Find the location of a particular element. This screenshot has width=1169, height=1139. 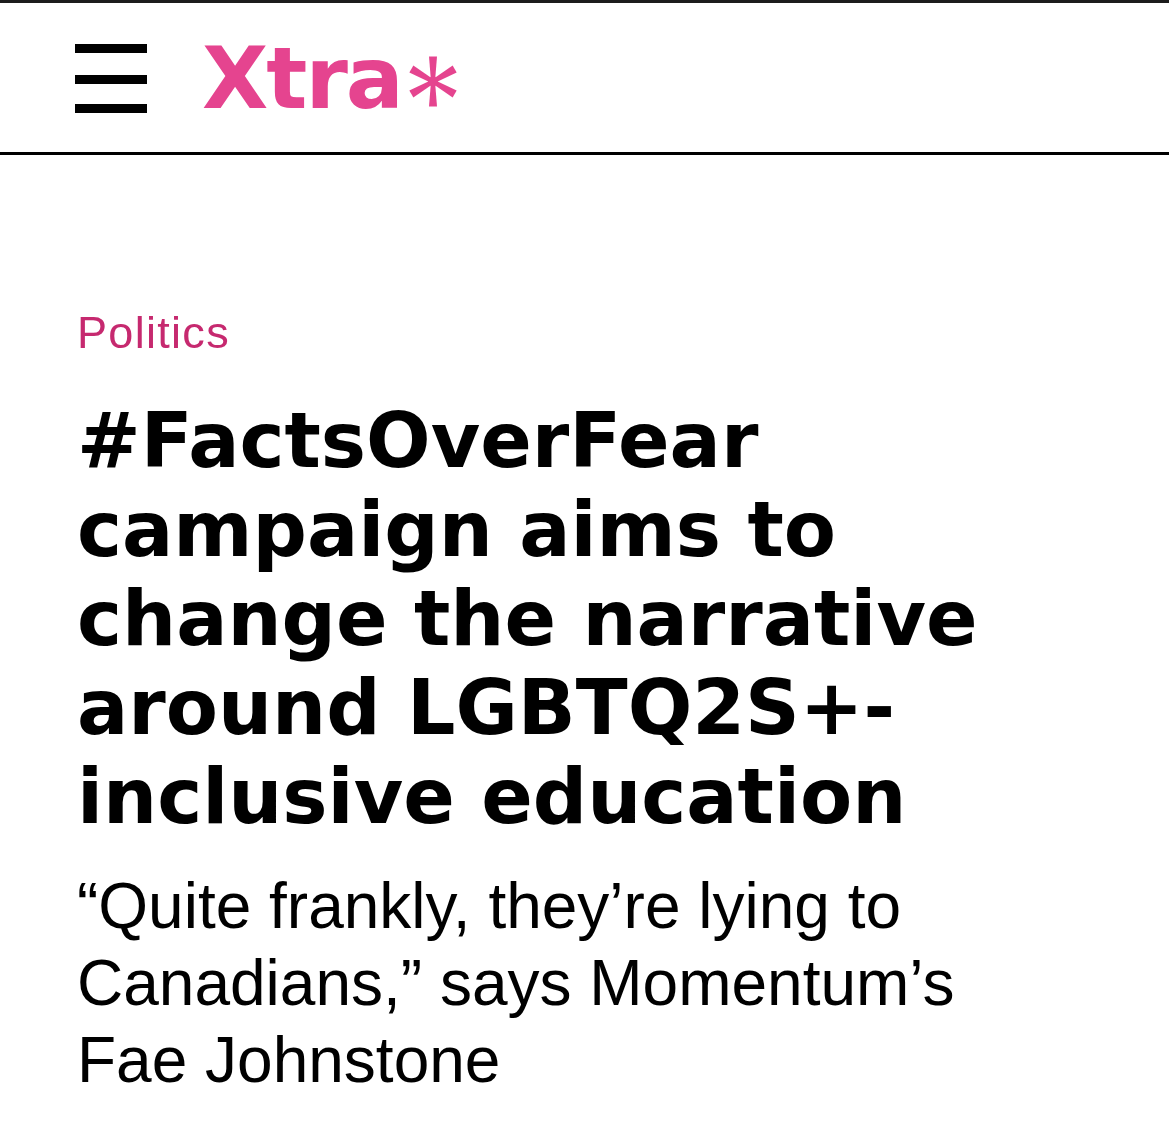

category-link: Politics is located at coordinates (153, 332).